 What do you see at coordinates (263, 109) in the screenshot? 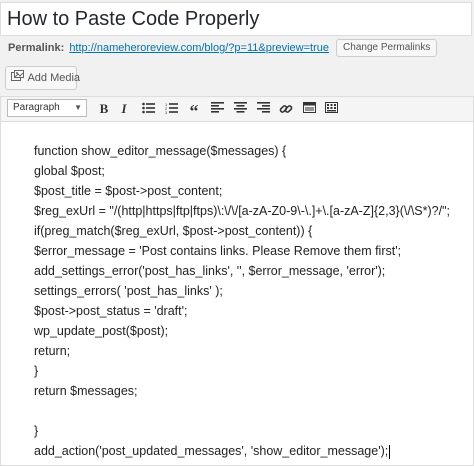
I see `align-right-icon` at bounding box center [263, 109].